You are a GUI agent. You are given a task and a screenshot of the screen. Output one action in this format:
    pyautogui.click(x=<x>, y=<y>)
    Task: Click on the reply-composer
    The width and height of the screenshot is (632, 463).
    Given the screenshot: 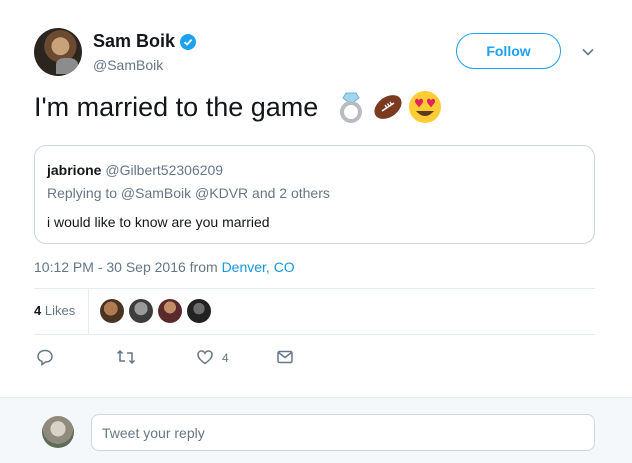 What is the action you would take?
    pyautogui.click(x=316, y=430)
    